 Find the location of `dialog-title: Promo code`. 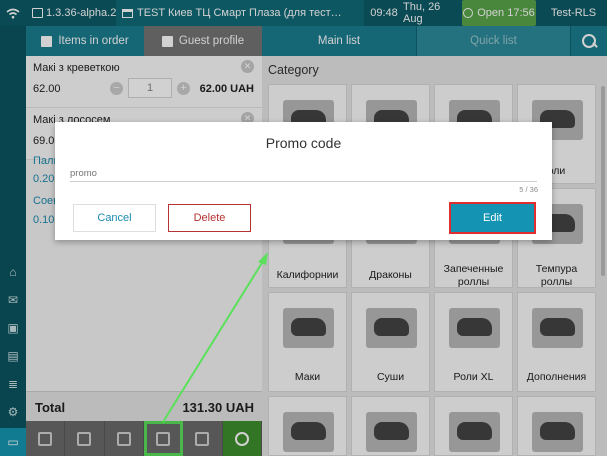

dialog-title: Promo code is located at coordinates (303, 143).